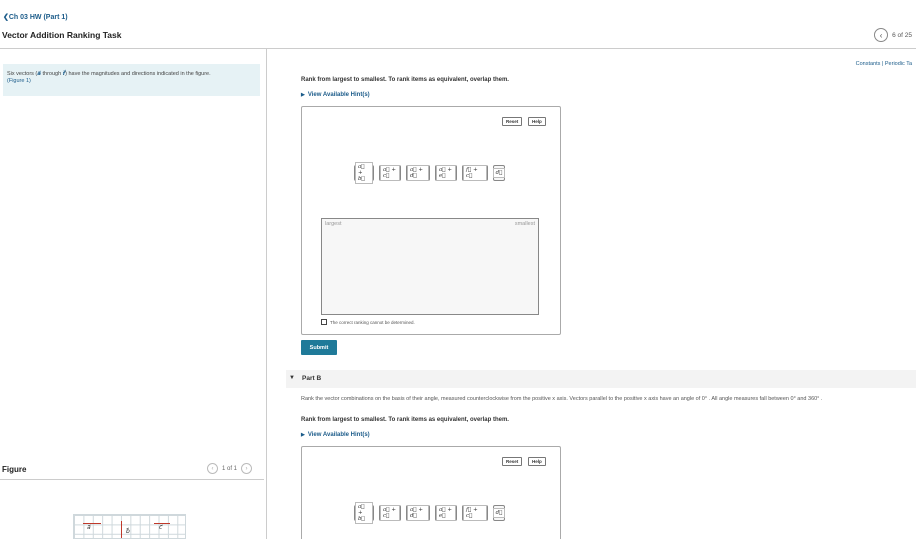  Describe the element at coordinates (62, 35) in the screenshot. I see `page-title: Vector Addition Ranking Task` at that location.